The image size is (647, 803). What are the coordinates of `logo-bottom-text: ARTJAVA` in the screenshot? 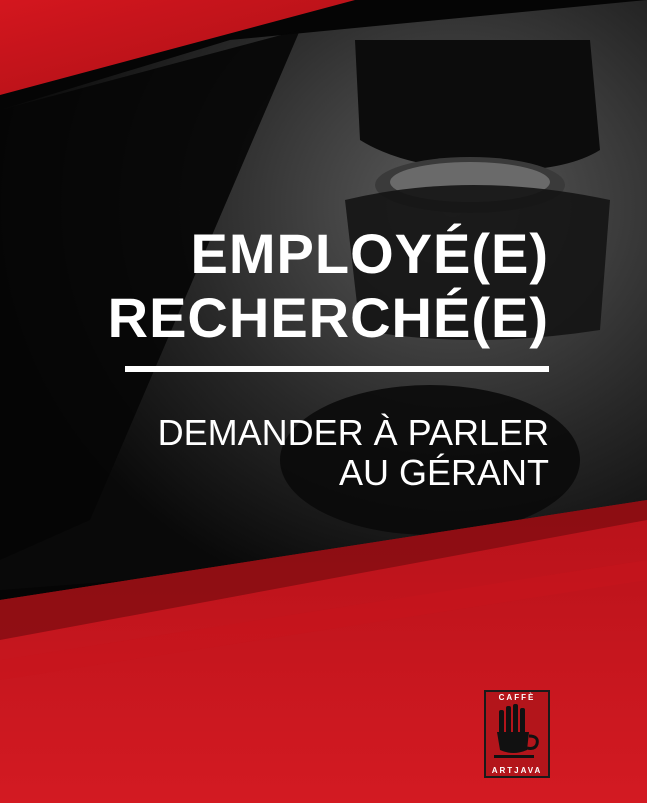 It's located at (517, 770).